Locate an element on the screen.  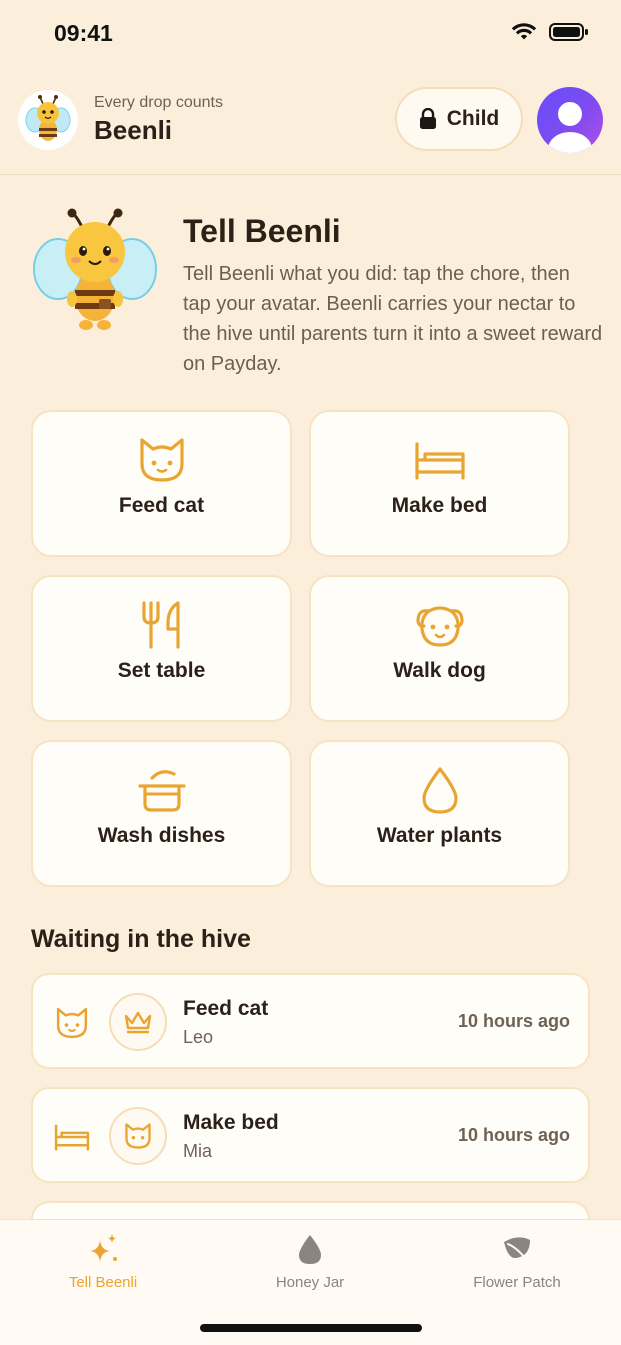
status-time: 09:41 is located at coordinates (83, 33).